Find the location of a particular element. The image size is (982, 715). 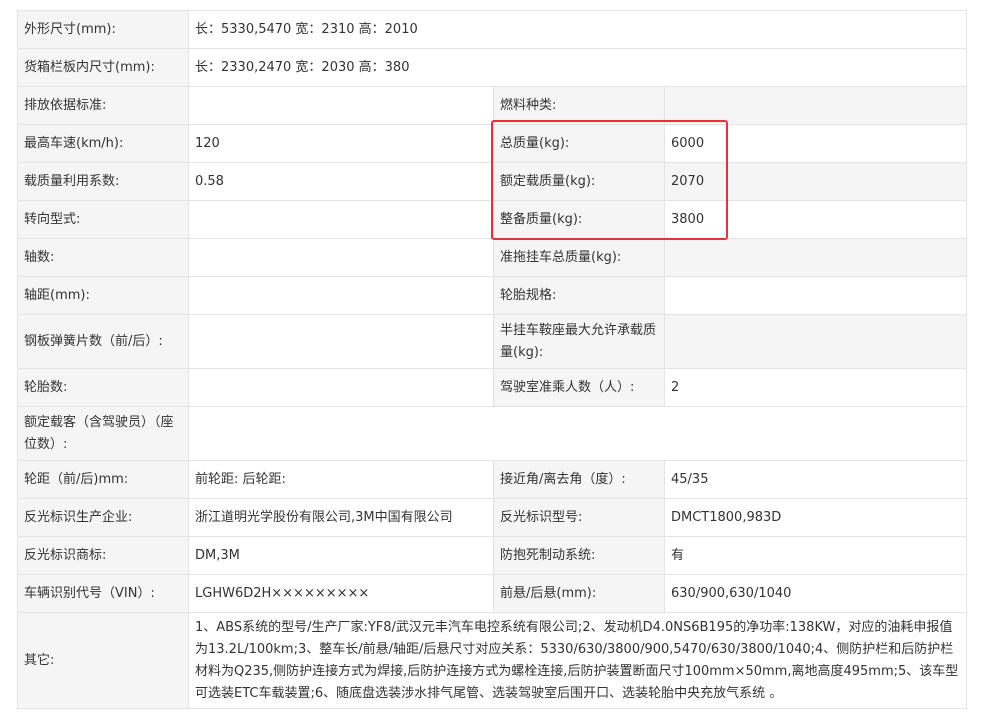

value-cargo-box-dimensions: 长：2330,2470 宽：2030 高：380 is located at coordinates (577, 67).